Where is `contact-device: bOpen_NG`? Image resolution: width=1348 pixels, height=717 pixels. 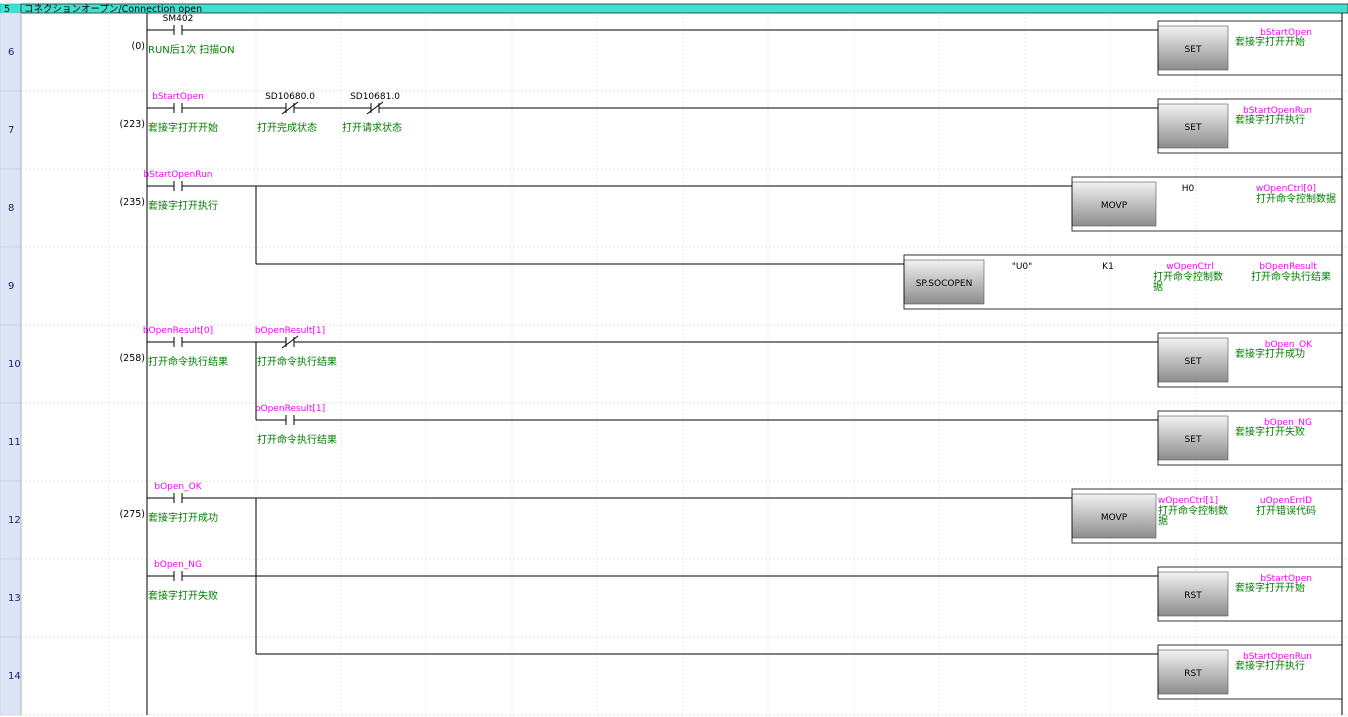 contact-device: bOpen_NG is located at coordinates (178, 565).